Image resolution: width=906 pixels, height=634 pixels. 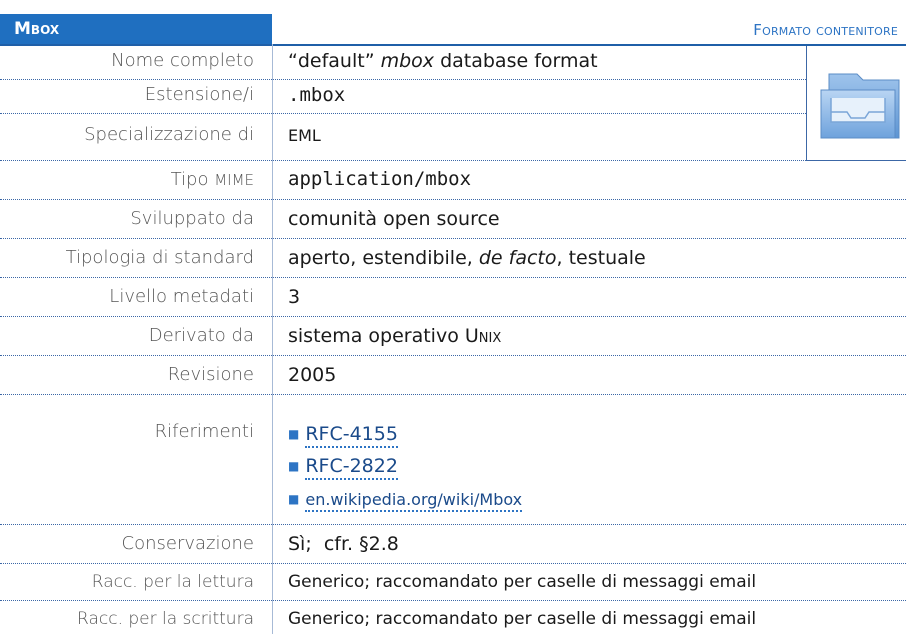 What do you see at coordinates (395, 336) in the screenshot?
I see `value-derivato-da: sistema operativo Unix` at bounding box center [395, 336].